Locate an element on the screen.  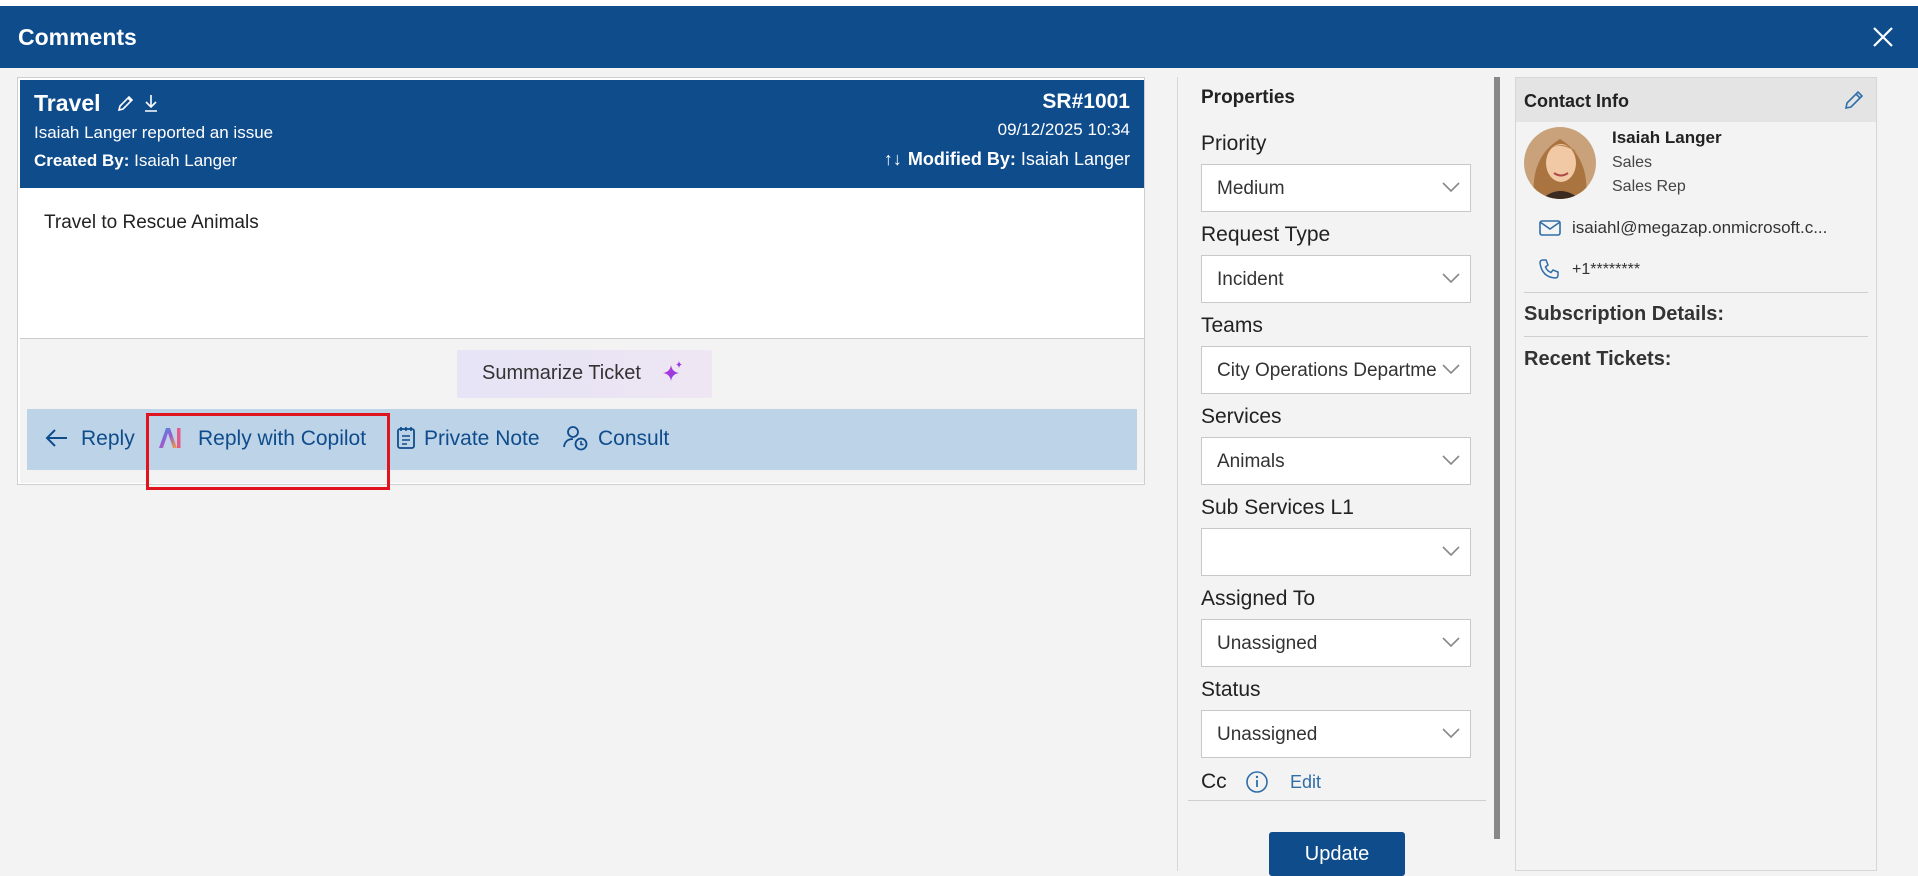
status-label: Status is located at coordinates (1231, 689).